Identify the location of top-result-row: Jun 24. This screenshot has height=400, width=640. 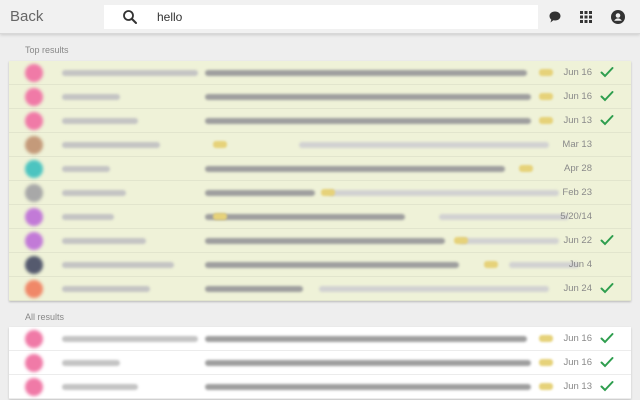
(320, 289).